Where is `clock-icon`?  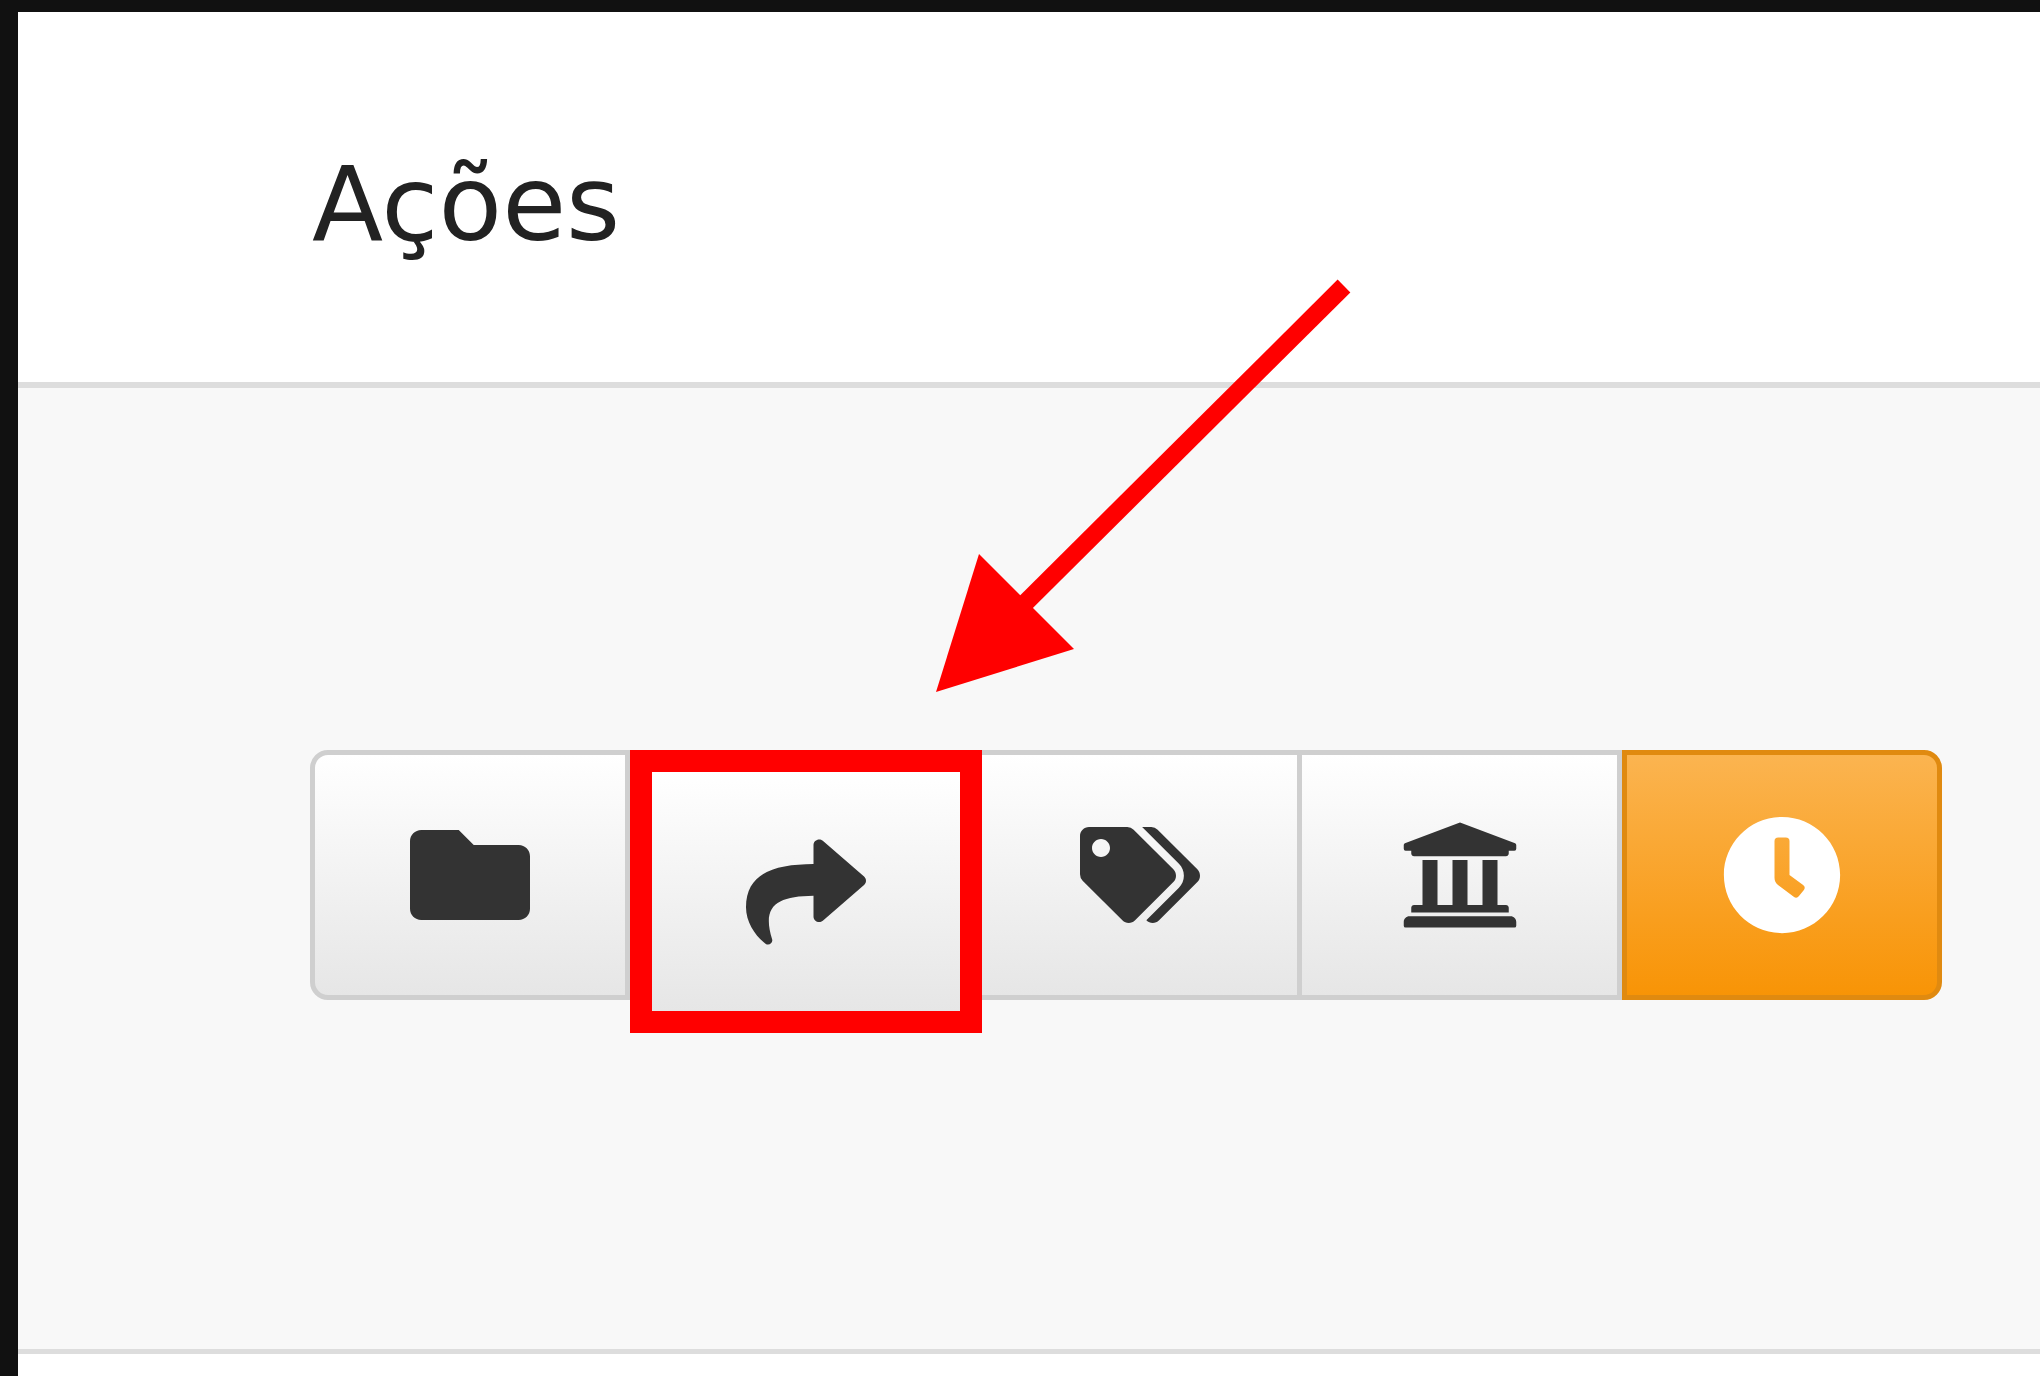 clock-icon is located at coordinates (1782, 875).